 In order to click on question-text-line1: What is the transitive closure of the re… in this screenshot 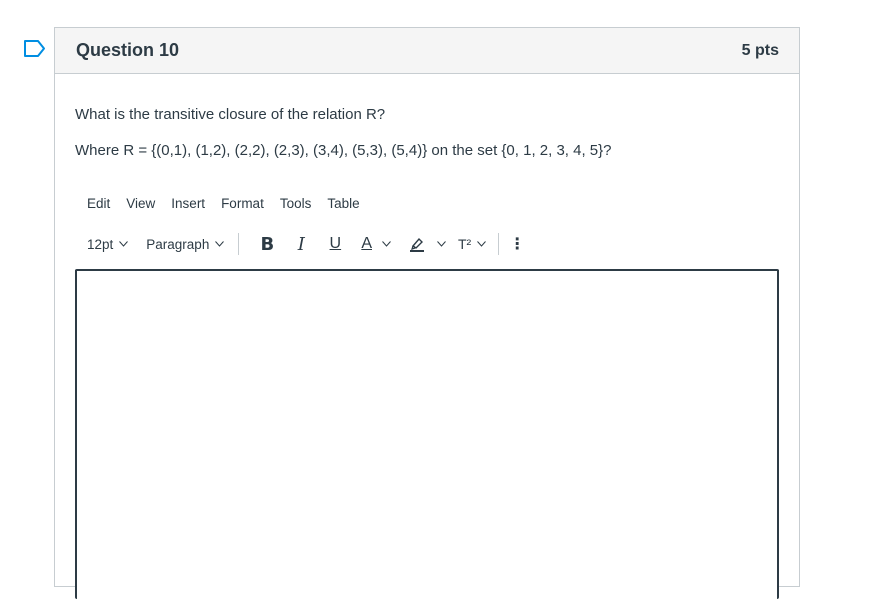, I will do `click(230, 114)`.